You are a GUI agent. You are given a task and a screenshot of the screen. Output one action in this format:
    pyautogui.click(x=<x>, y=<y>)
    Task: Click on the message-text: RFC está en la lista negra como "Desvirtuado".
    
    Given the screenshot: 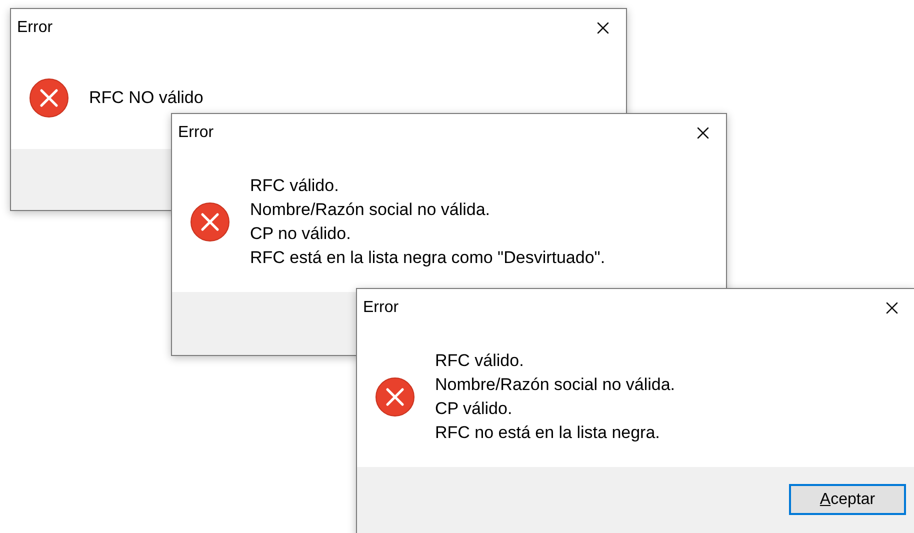 What is the action you would take?
    pyautogui.click(x=428, y=258)
    